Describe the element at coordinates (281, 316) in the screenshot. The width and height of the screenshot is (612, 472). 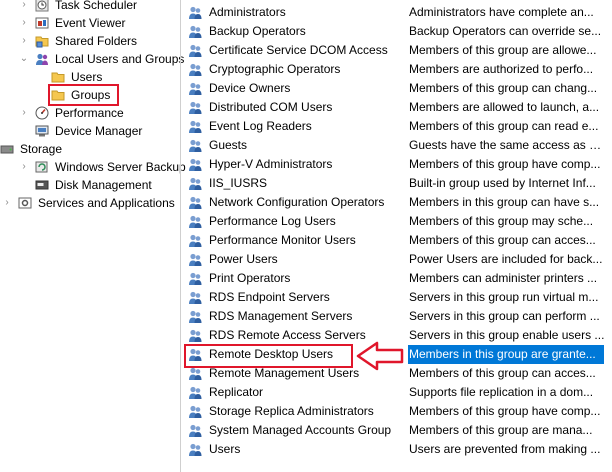
I see `group-name: RDS Management Servers` at that location.